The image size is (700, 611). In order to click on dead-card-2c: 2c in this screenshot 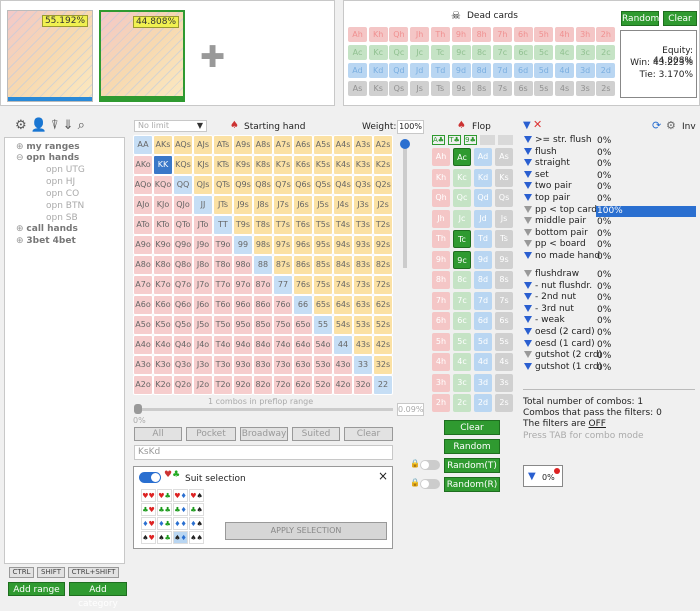, I will do `click(606, 52)`.